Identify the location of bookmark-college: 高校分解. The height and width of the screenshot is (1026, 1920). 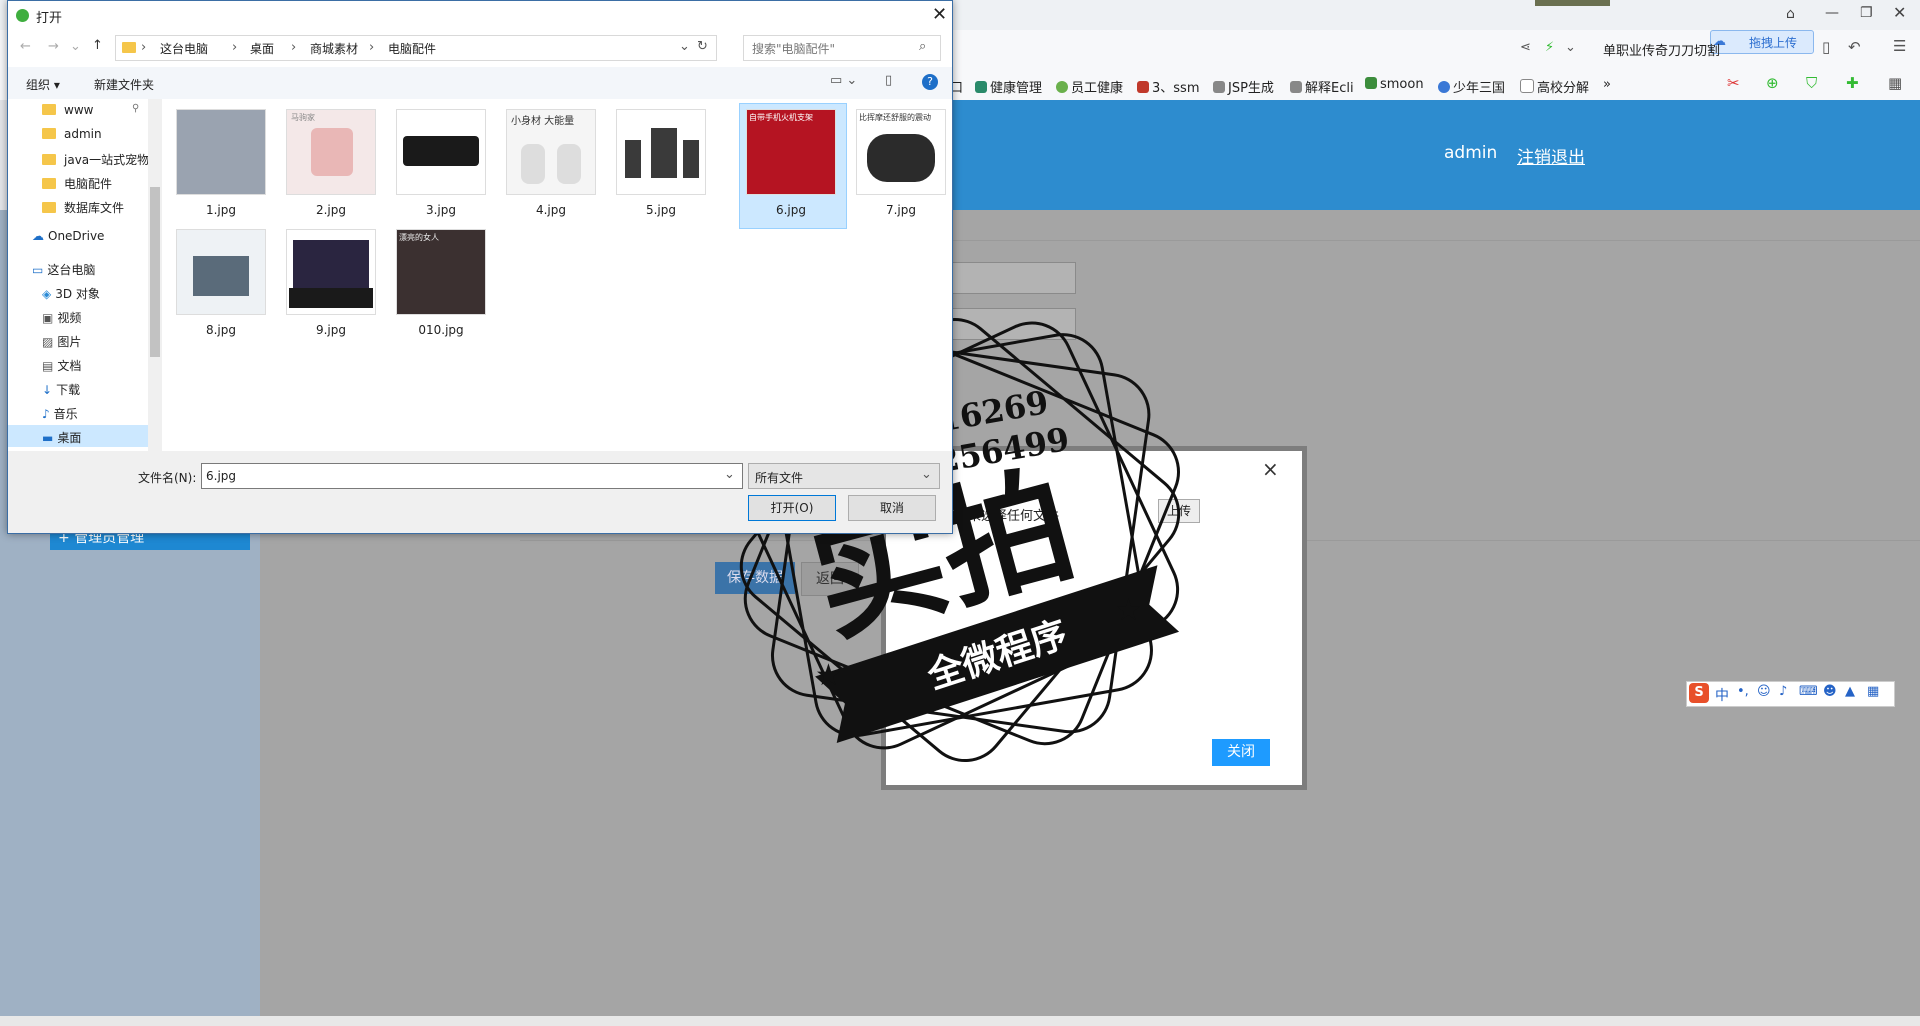
(1554, 86).